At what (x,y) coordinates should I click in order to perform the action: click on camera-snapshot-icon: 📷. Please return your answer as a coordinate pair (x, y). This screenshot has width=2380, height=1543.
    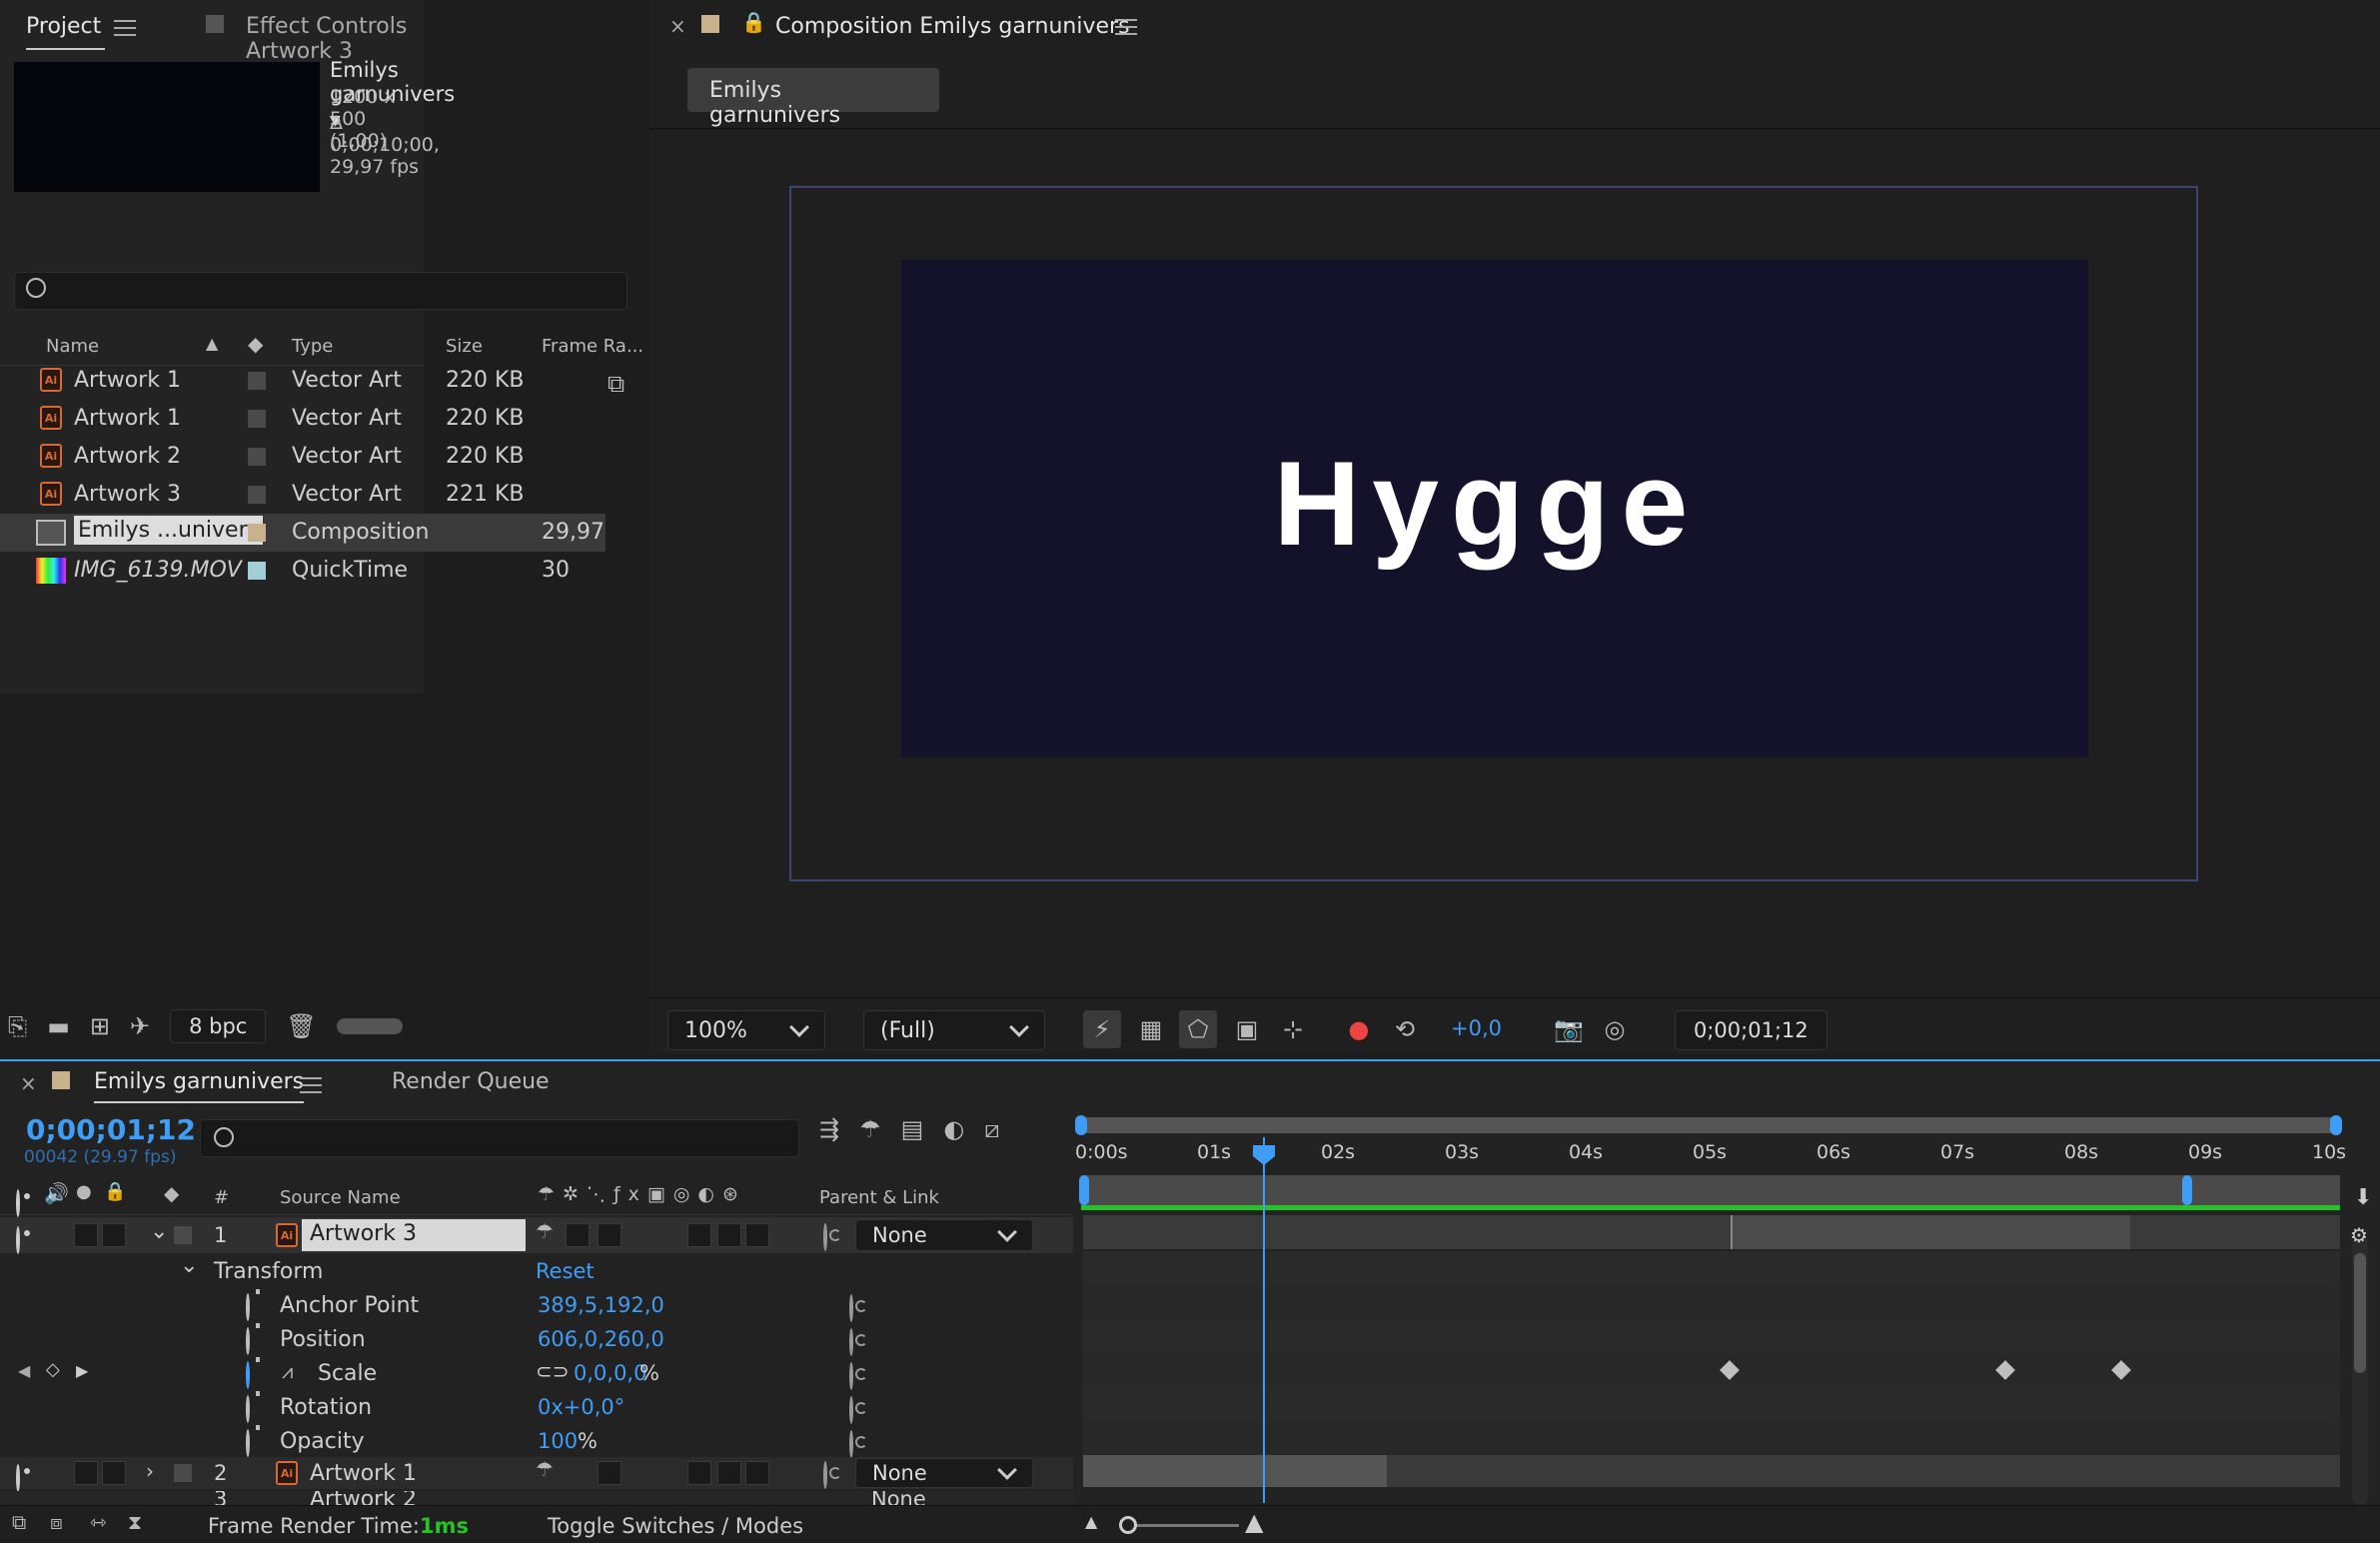
    Looking at the image, I should click on (1569, 1029).